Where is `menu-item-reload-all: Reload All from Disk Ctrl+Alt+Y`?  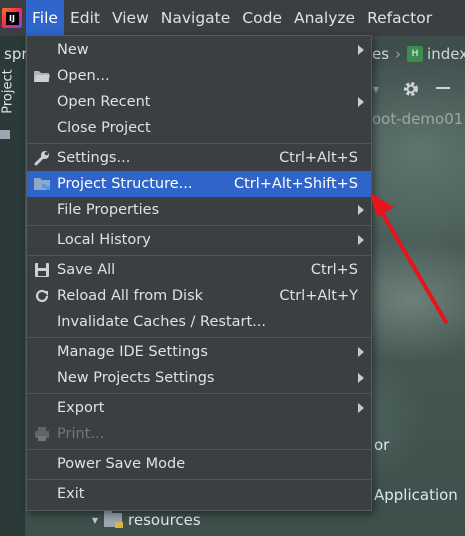 menu-item-reload-all: Reload All from Disk Ctrl+Alt+Y is located at coordinates (199, 296).